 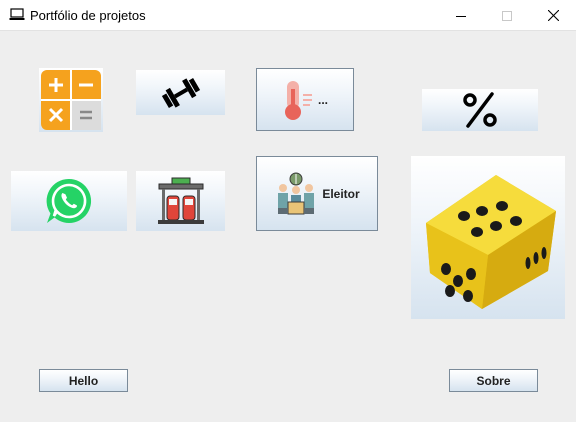 I want to click on voter-label: Eleitor, so click(x=341, y=193).